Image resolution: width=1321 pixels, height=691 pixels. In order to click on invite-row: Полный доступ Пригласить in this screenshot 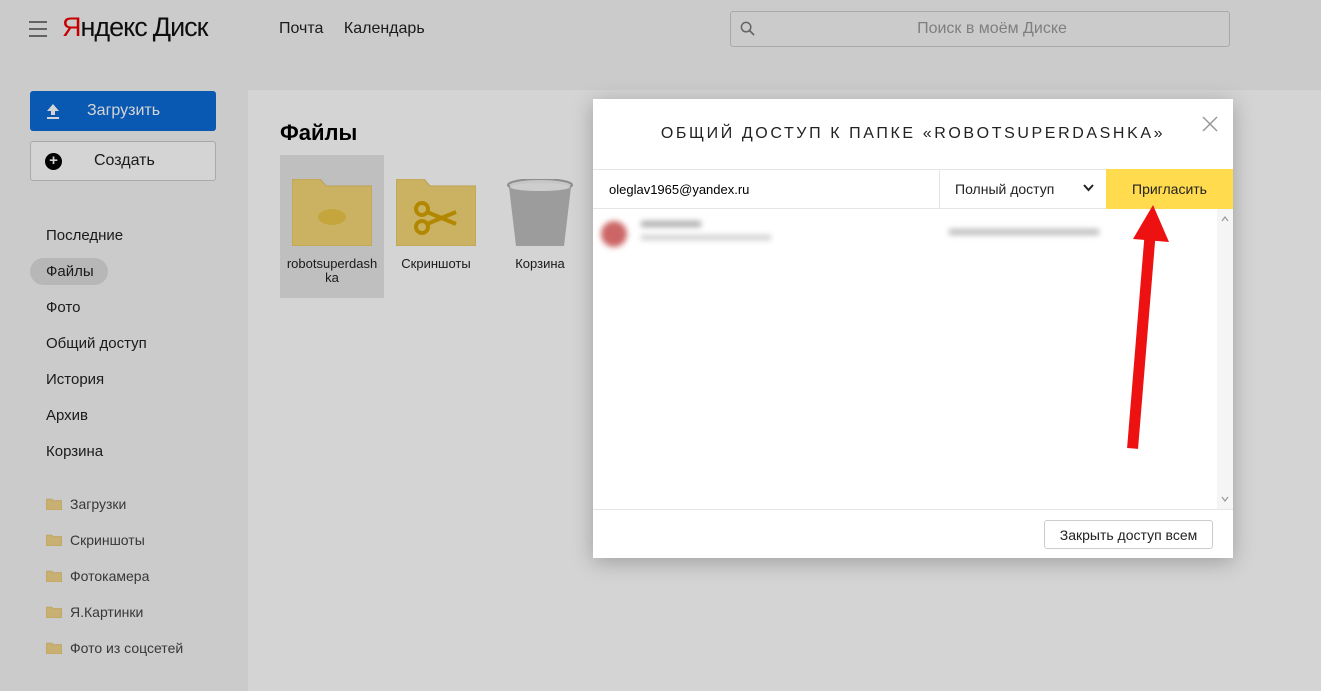, I will do `click(913, 189)`.